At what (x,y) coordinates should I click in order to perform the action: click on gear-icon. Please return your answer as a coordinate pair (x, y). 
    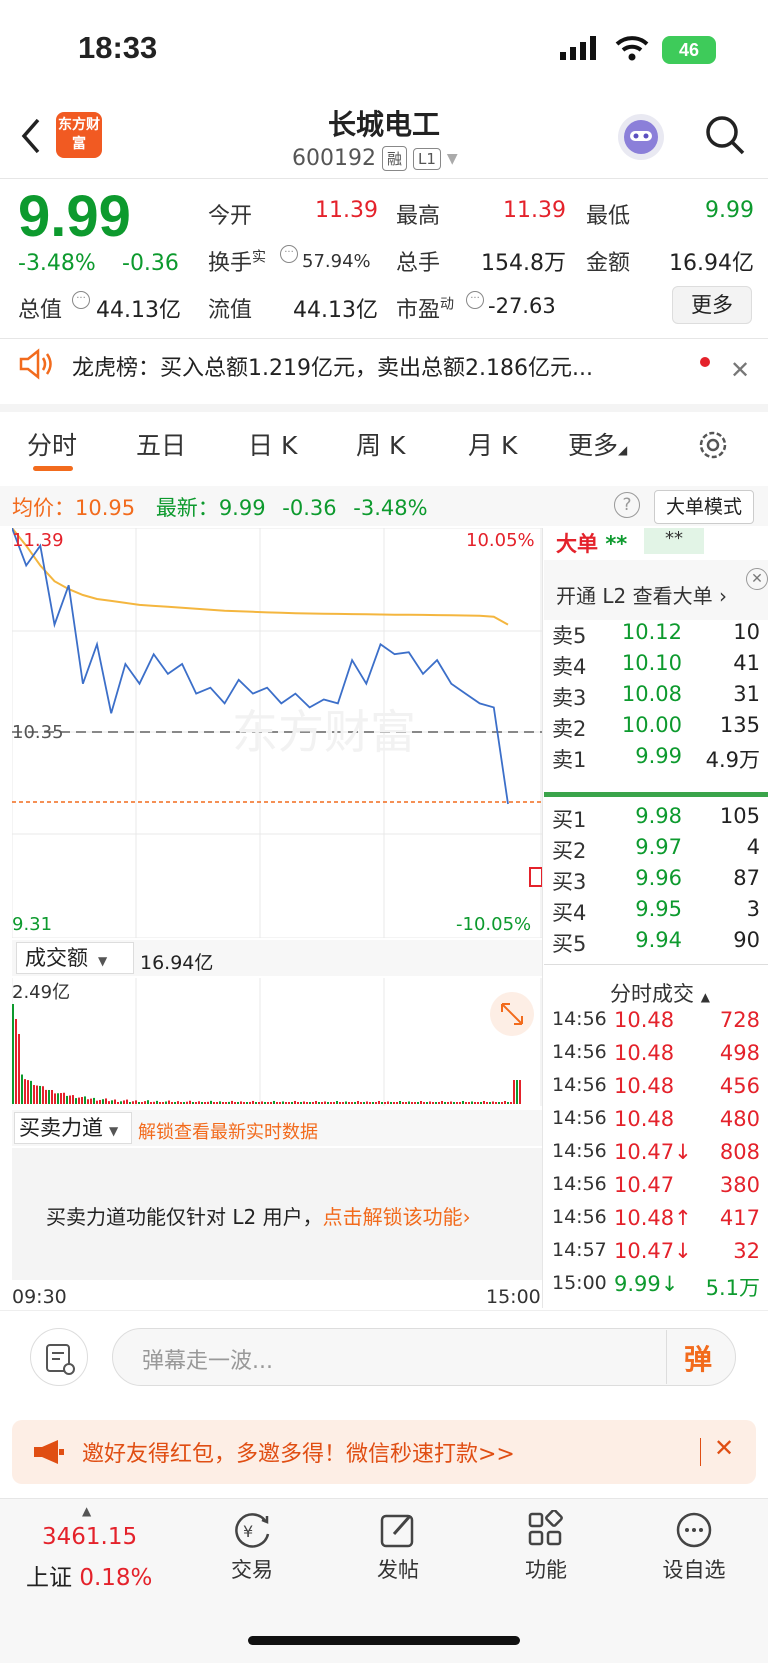
    Looking at the image, I should click on (713, 445).